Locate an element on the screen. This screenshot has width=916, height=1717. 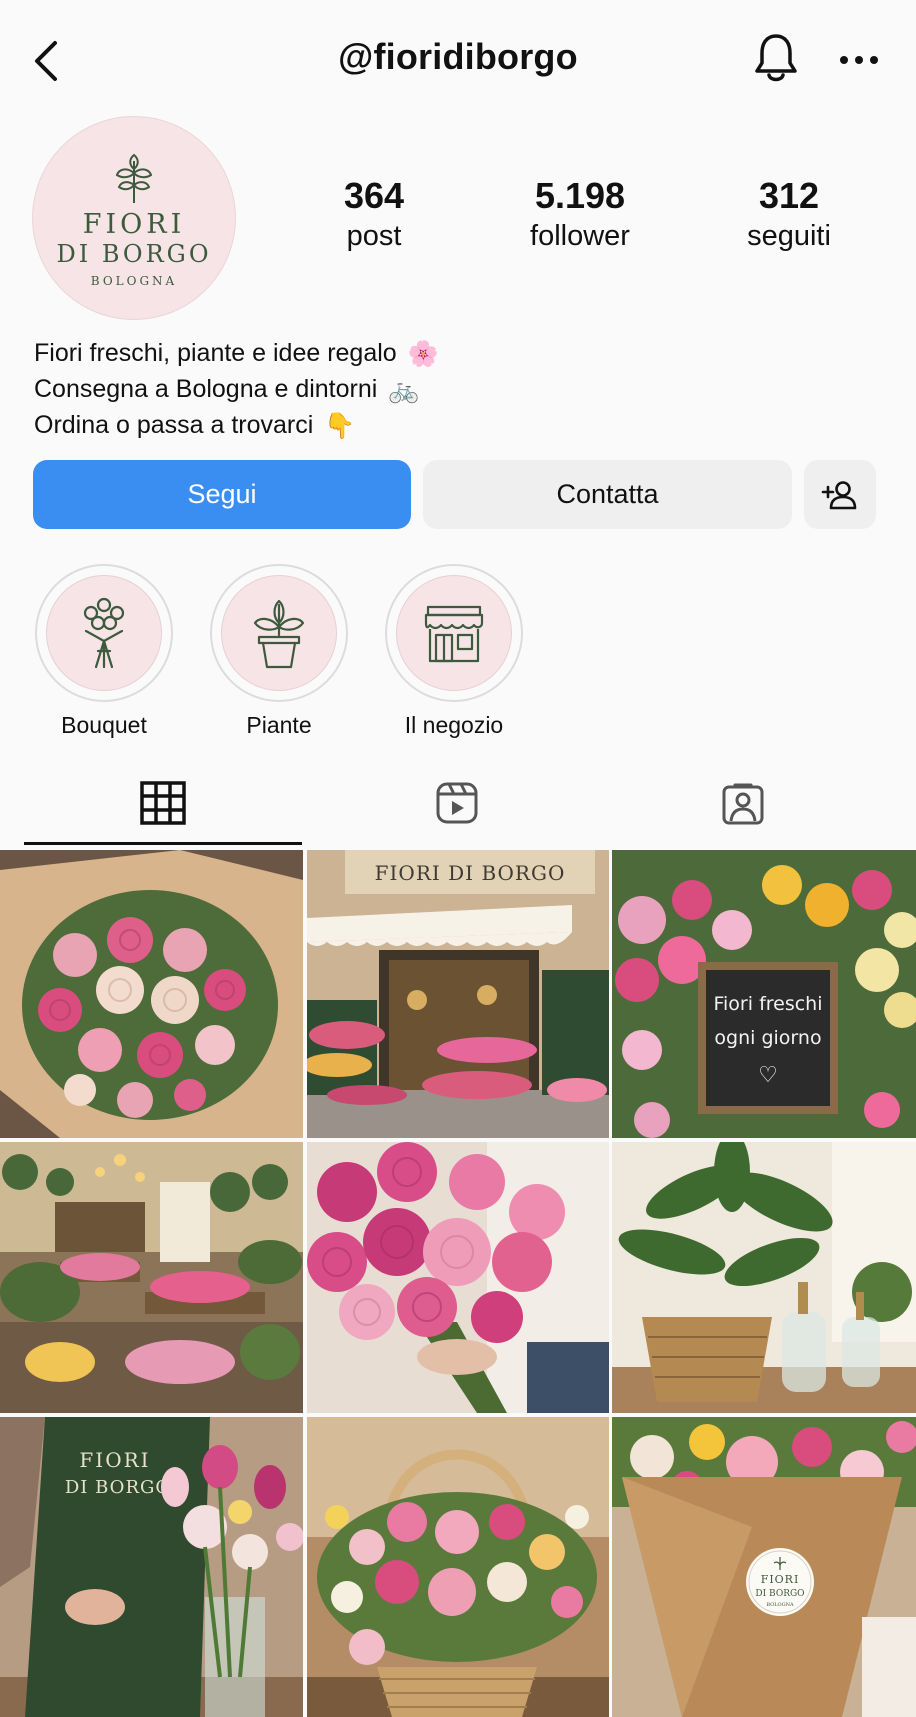
profile-avatar: FIORI DI BORGO BOLOGNA is located at coordinates (134, 218).